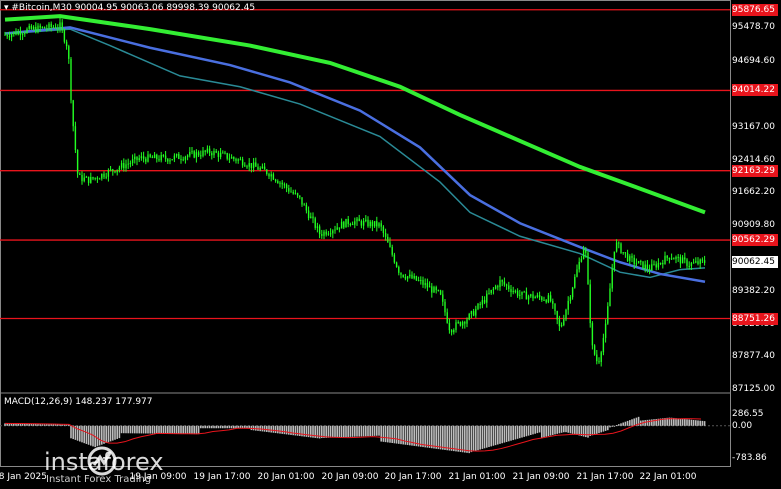  Describe the element at coordinates (668, 477) in the screenshot. I see `time-axis-label: 22 Jan 01:00` at that location.